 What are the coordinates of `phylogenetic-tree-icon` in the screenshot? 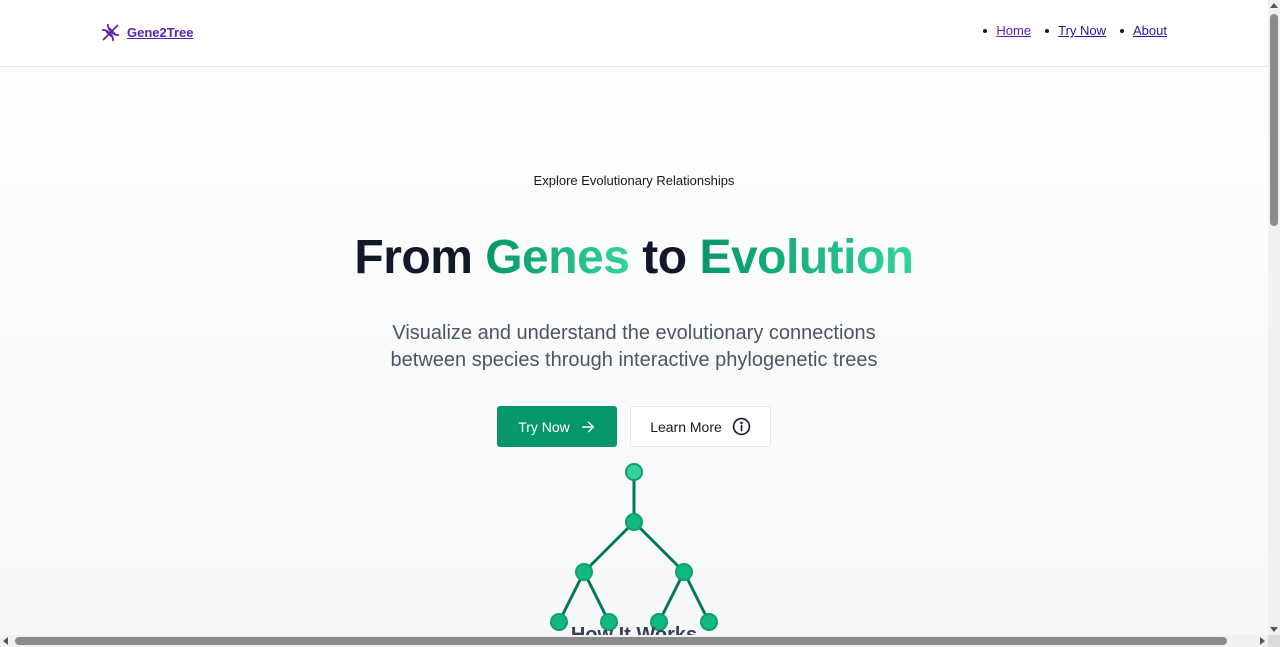 It's located at (634, 547).